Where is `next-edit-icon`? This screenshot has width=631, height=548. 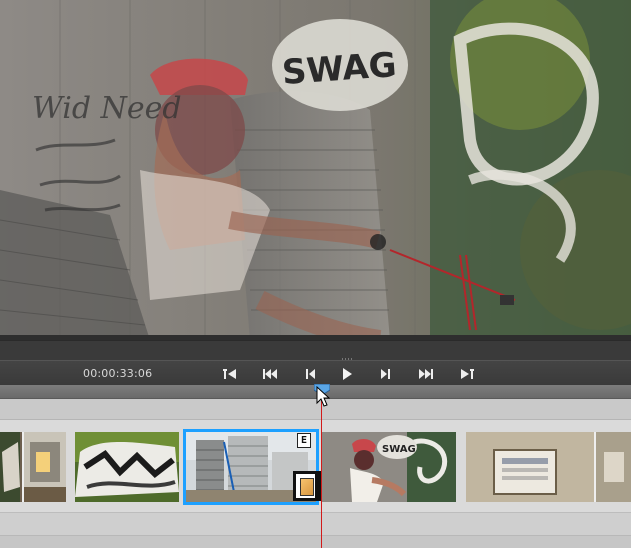
next-edit-icon is located at coordinates (426, 373).